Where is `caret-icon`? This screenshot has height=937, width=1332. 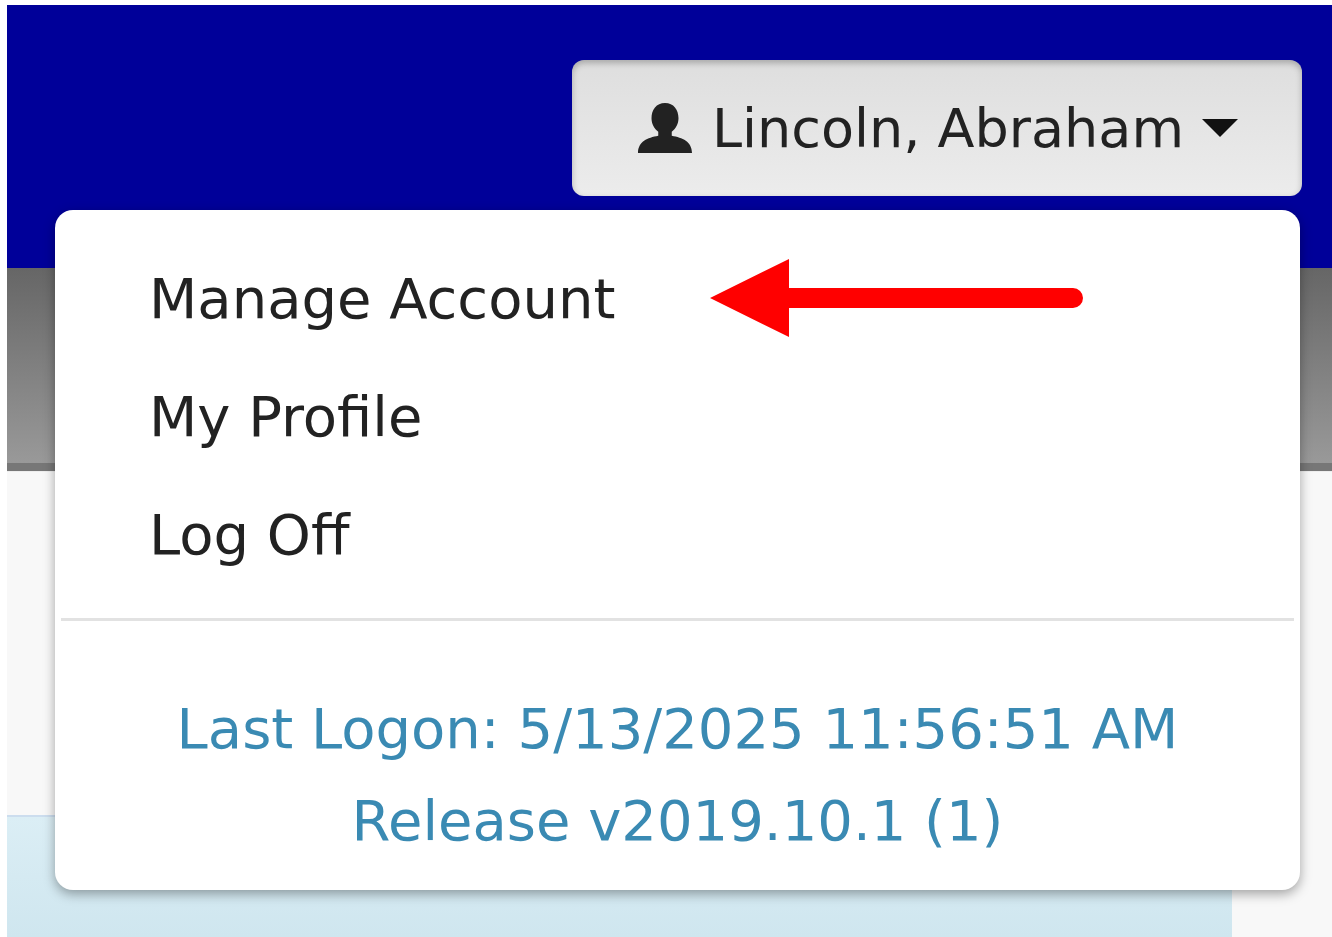
caret-icon is located at coordinates (1220, 128).